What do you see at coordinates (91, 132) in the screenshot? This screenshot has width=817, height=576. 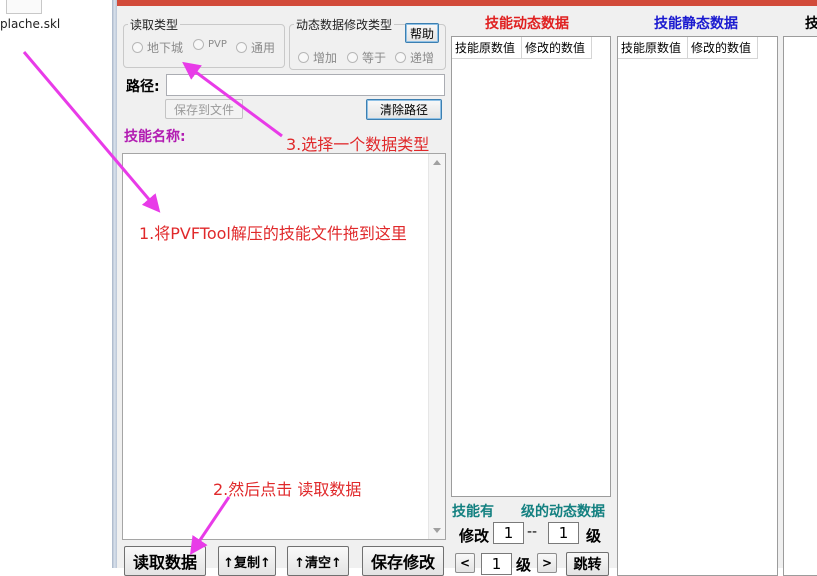 I see `arrow-step1-icon` at bounding box center [91, 132].